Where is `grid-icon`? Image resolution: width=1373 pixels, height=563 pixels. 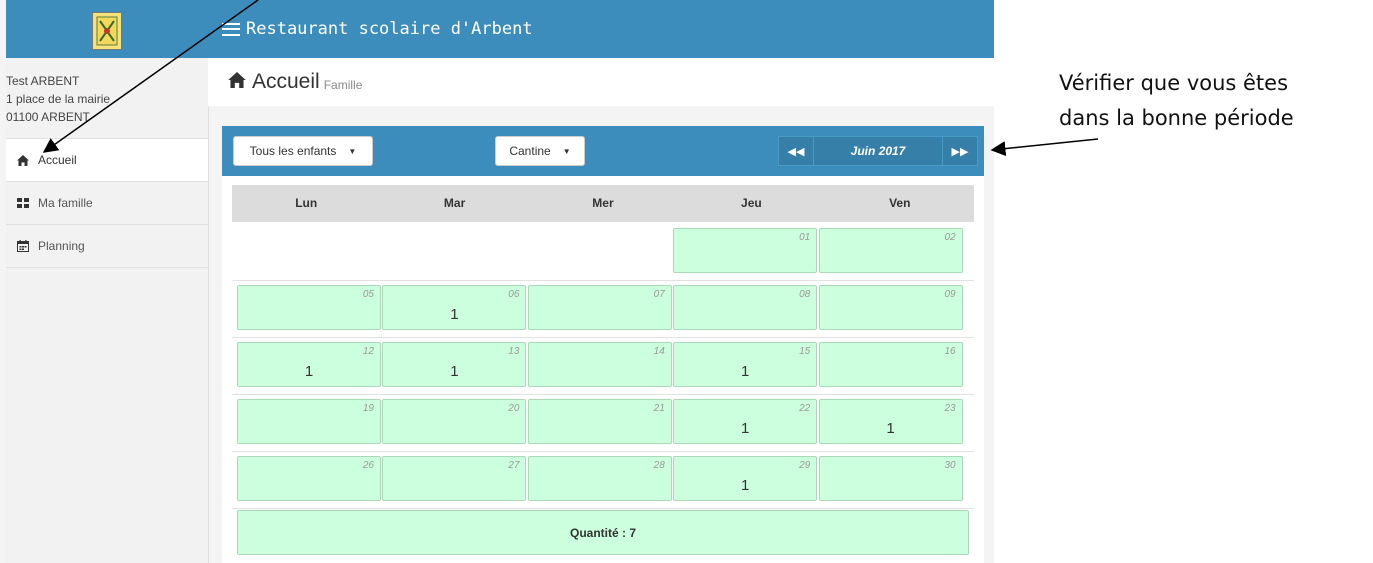
grid-icon is located at coordinates (23, 203).